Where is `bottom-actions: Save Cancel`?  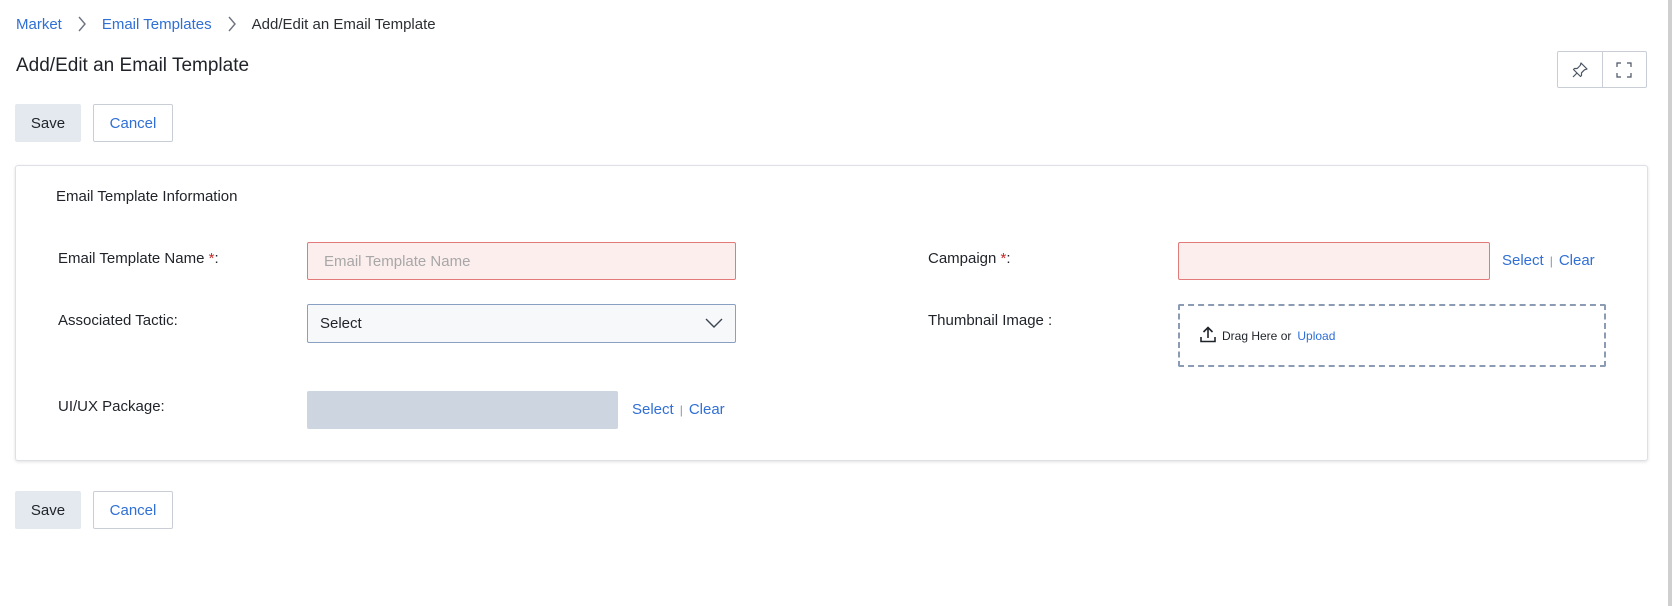 bottom-actions: Save Cancel is located at coordinates (94, 510).